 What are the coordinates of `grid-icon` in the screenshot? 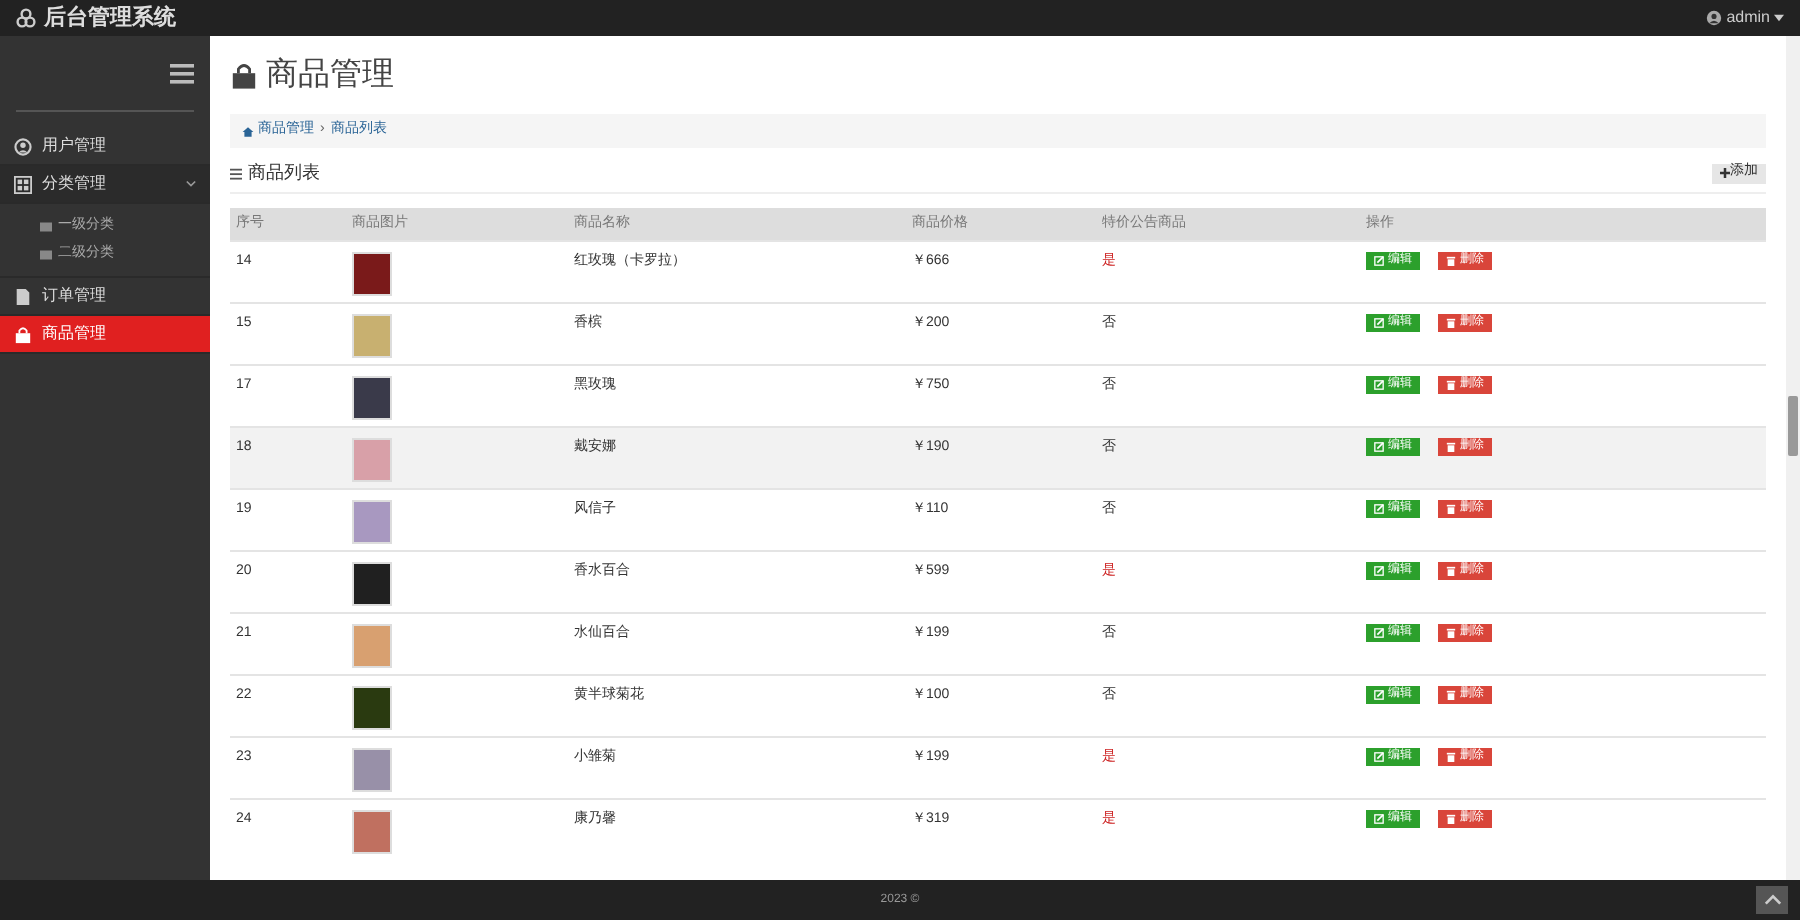 It's located at (23, 184).